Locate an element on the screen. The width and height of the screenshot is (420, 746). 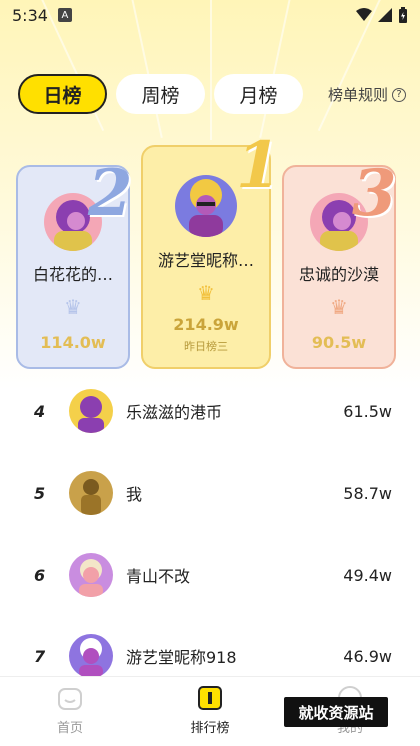
nav-rank: 排行榜 is located at coordinates (210, 710).